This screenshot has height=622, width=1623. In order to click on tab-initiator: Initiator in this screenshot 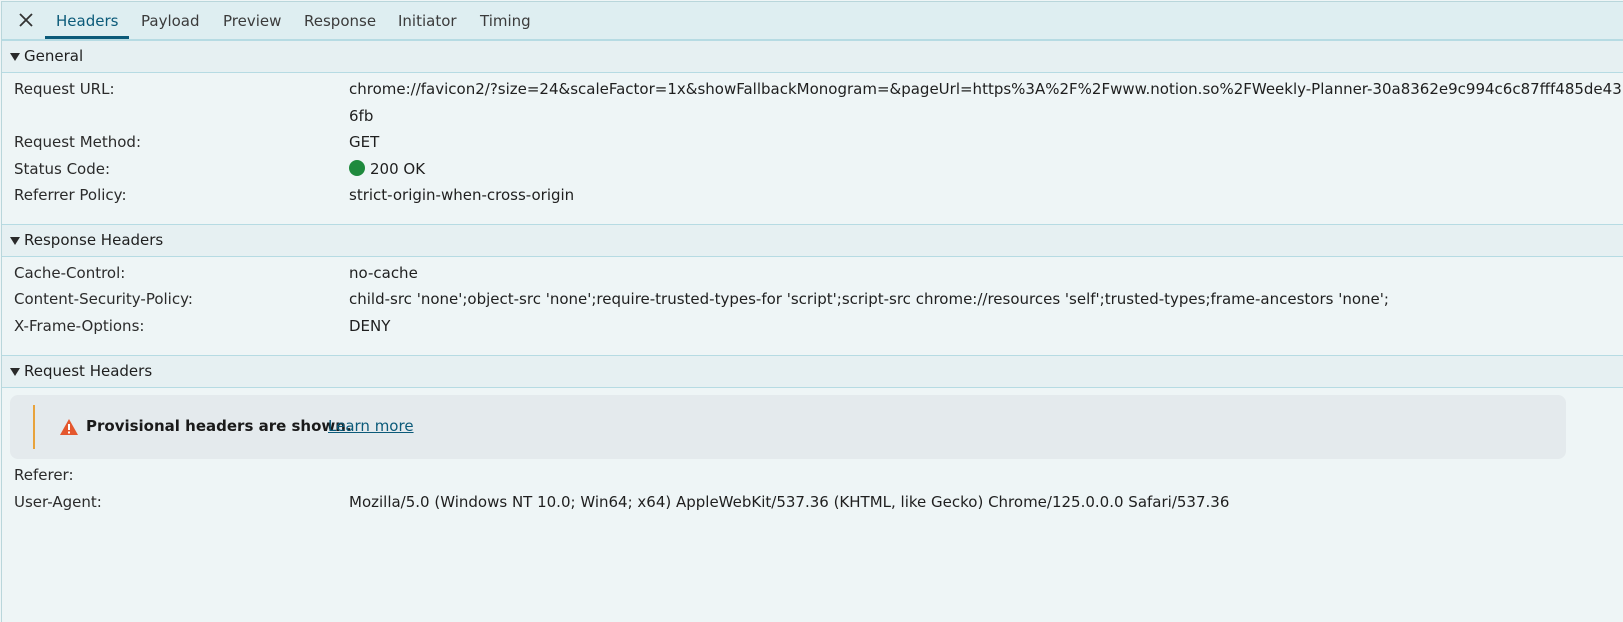, I will do `click(427, 20)`.